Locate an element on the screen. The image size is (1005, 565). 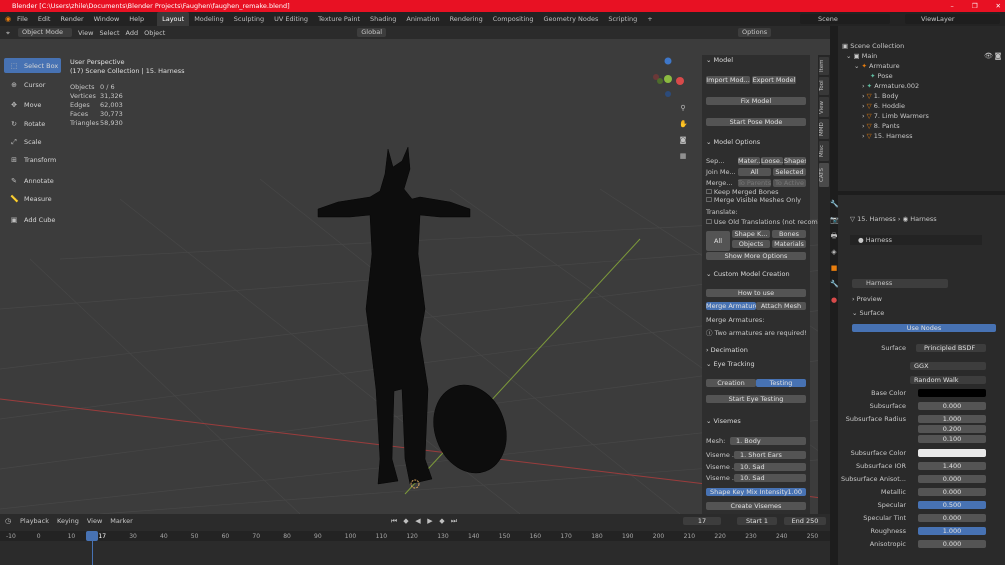
mesh-dropdown: 1. Body is located at coordinates (768, 441).